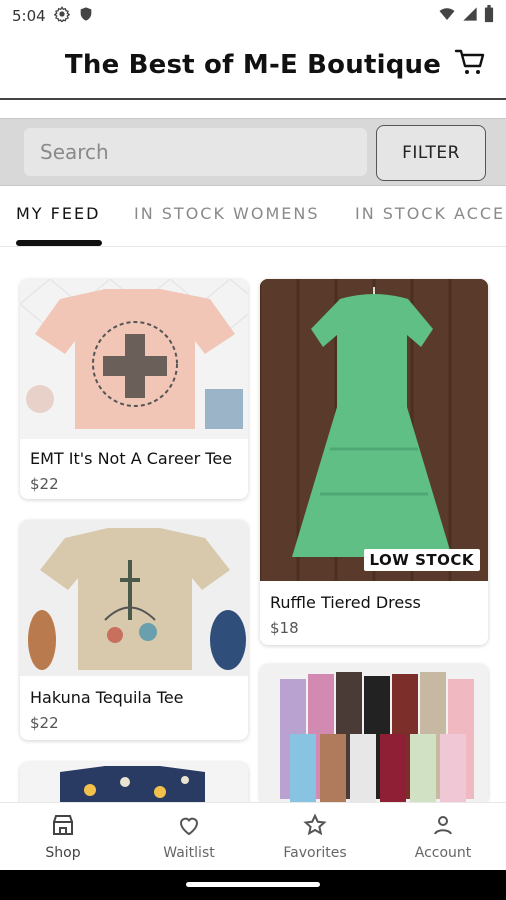 The image size is (506, 900). I want to click on search-bar: Search FILTER, so click(253, 152).